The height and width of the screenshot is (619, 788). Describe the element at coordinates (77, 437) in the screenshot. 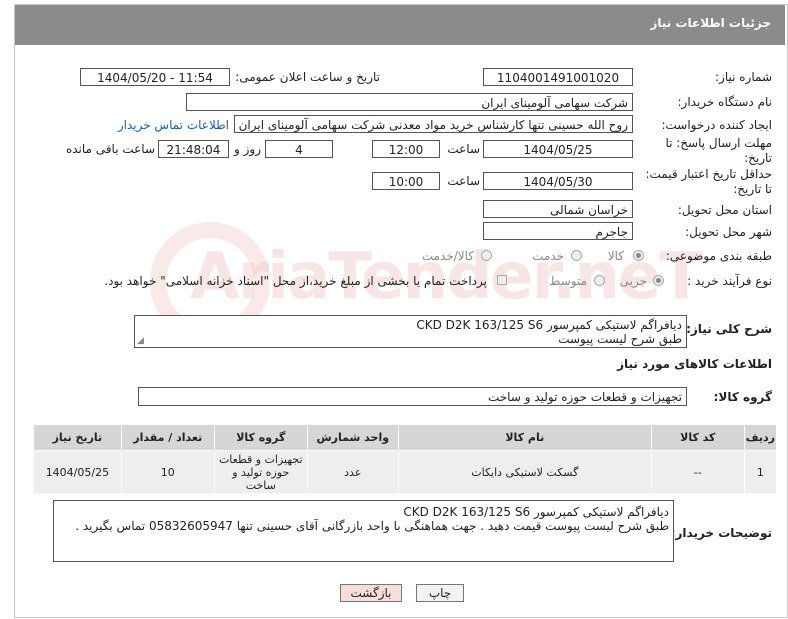

I see `col-date: تاریخ نیاز` at that location.